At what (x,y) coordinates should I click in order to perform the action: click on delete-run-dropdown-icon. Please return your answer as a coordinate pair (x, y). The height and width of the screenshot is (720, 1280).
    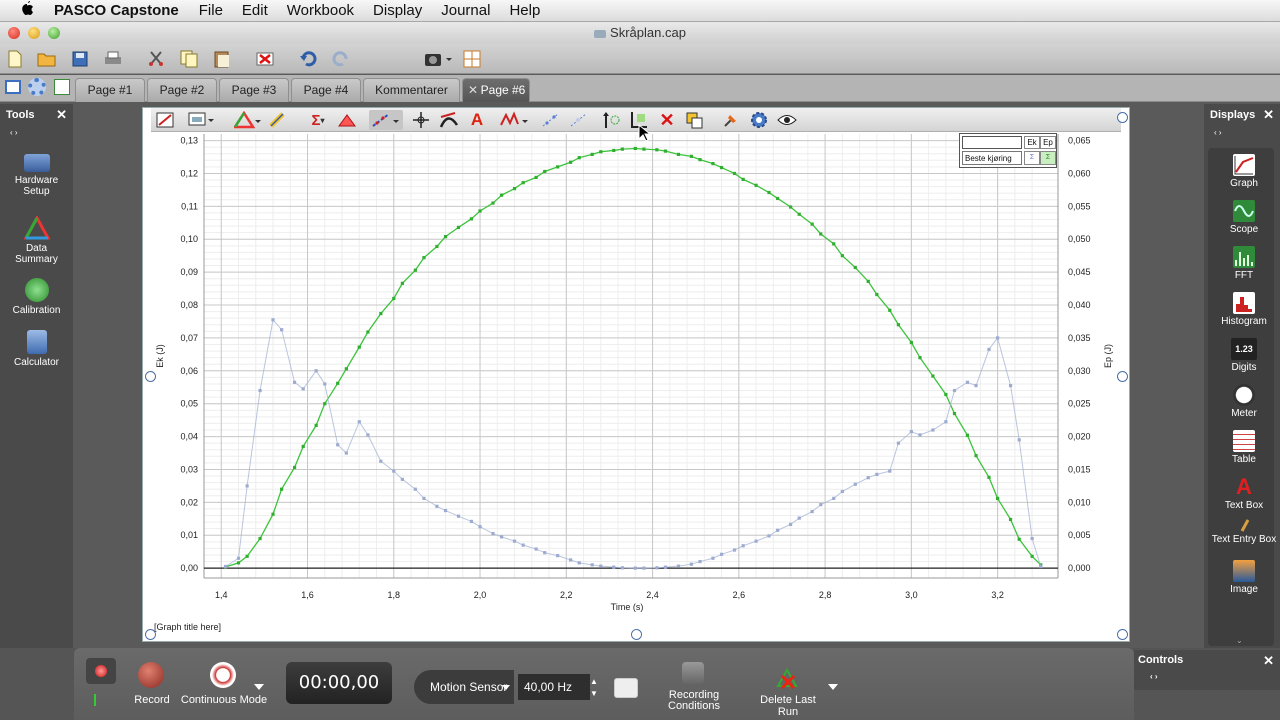
    Looking at the image, I should click on (833, 687).